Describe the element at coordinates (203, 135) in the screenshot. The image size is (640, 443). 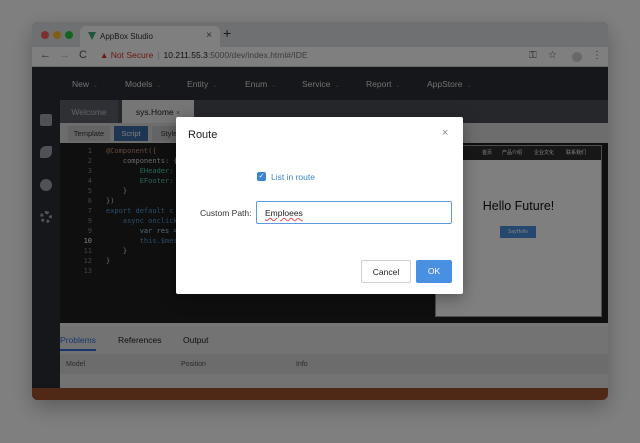
I see `dialog-title: Route` at that location.